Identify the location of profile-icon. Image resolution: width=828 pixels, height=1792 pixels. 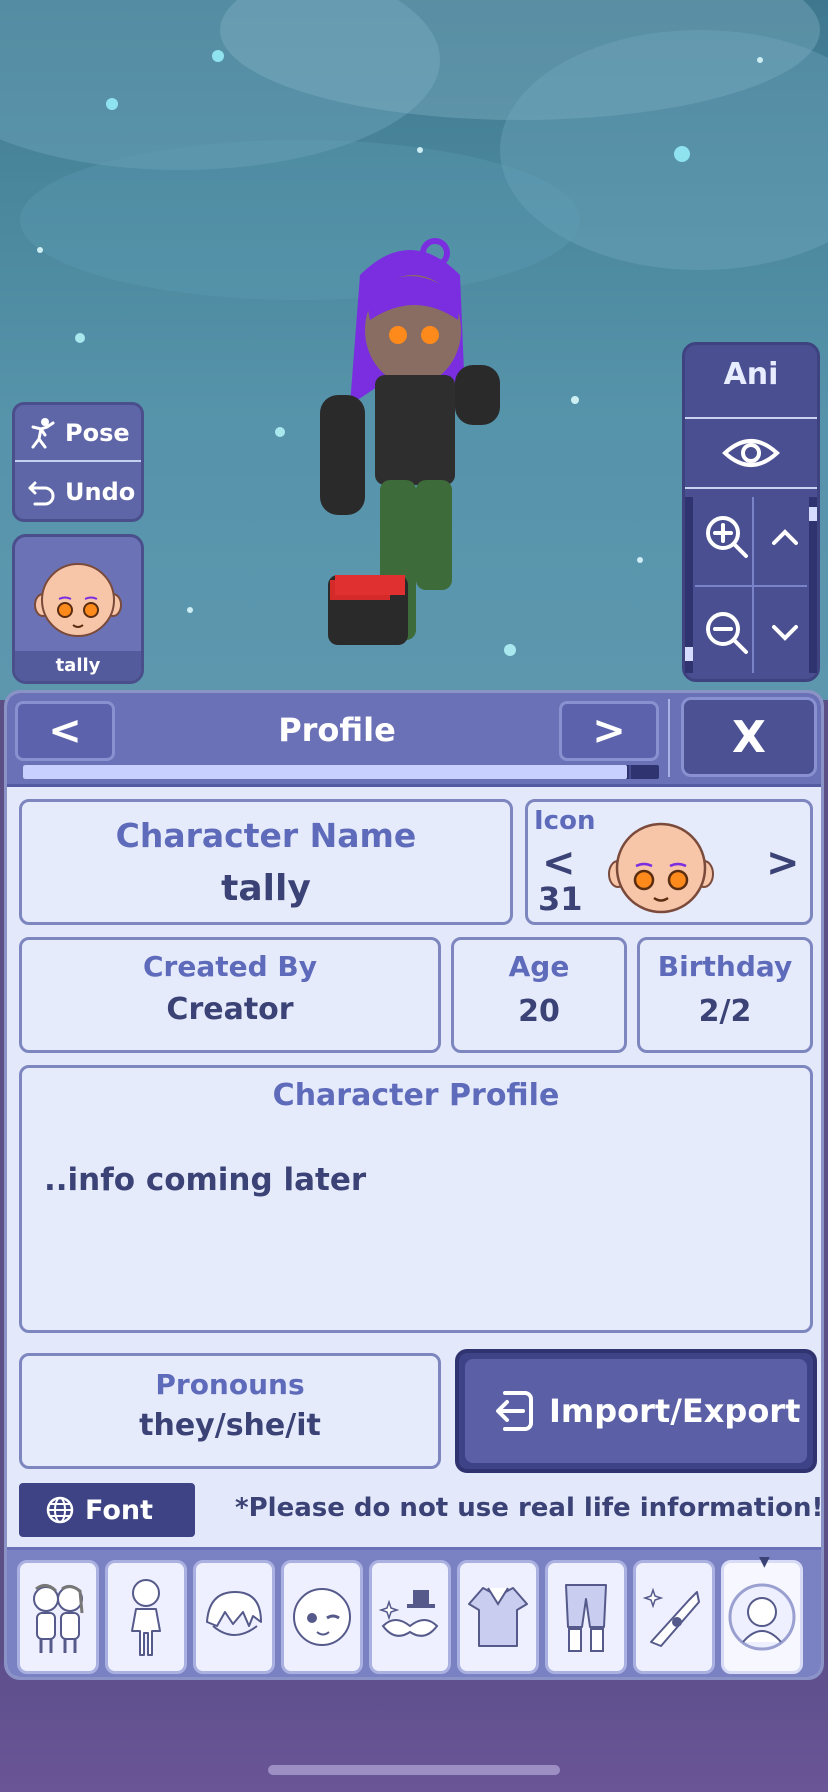
(762, 1617).